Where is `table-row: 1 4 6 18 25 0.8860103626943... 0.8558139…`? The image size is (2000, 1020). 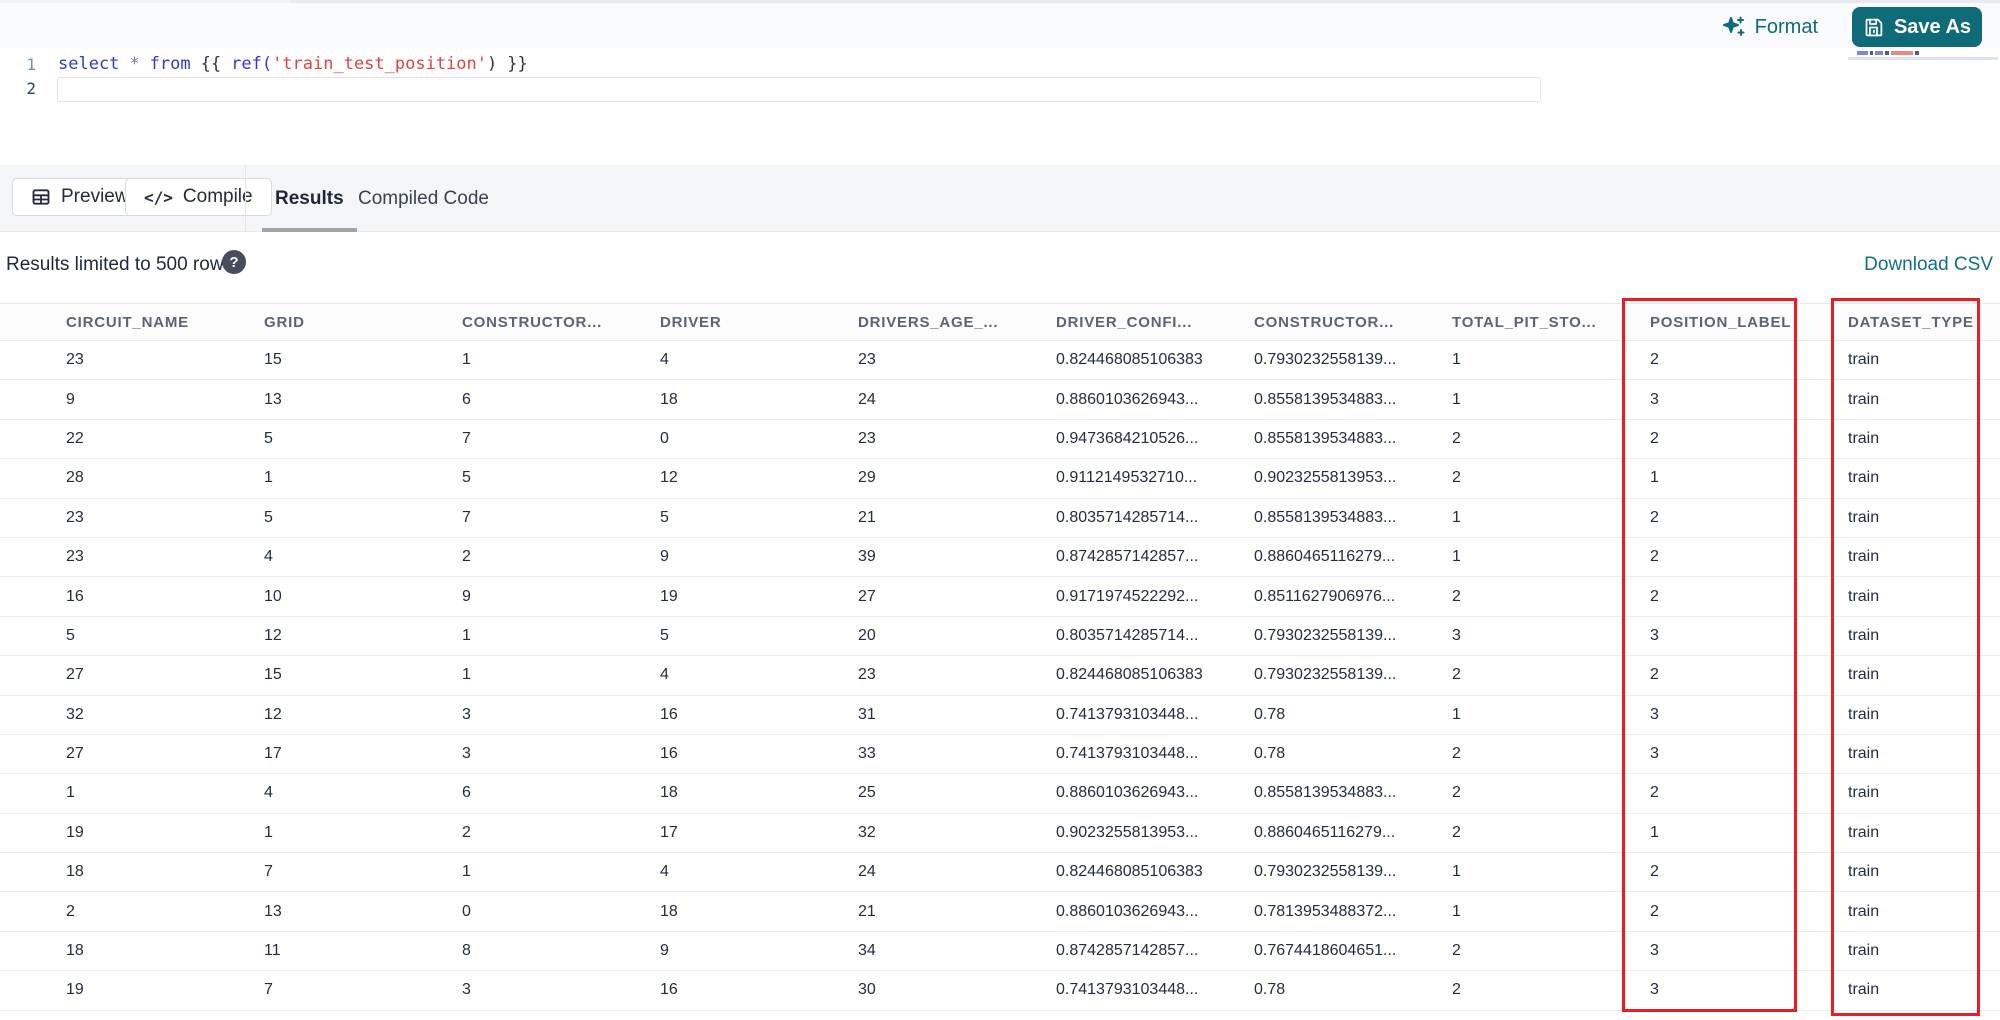
table-row: 1 4 6 18 25 0.8860103626943... 0.8558139… is located at coordinates (1000, 794).